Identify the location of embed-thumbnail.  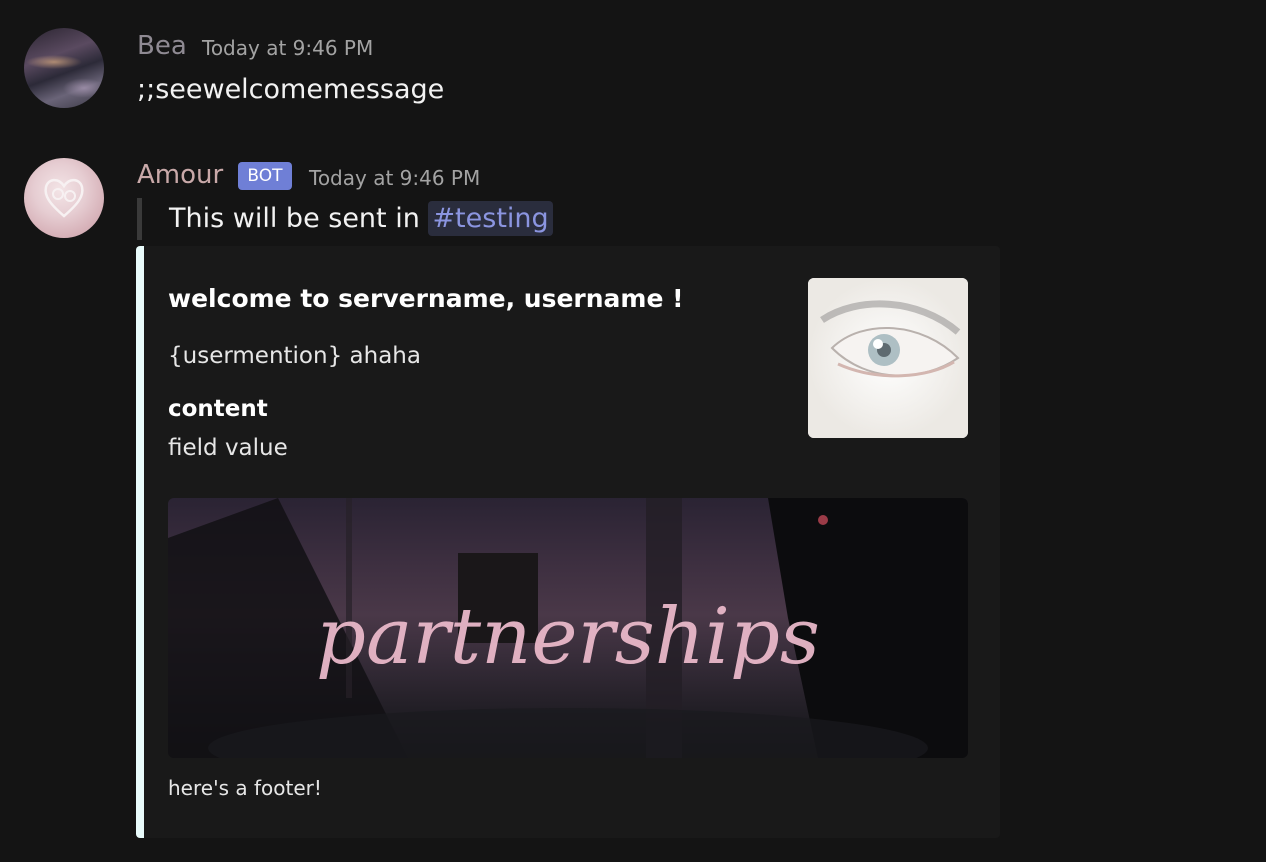
(888, 358).